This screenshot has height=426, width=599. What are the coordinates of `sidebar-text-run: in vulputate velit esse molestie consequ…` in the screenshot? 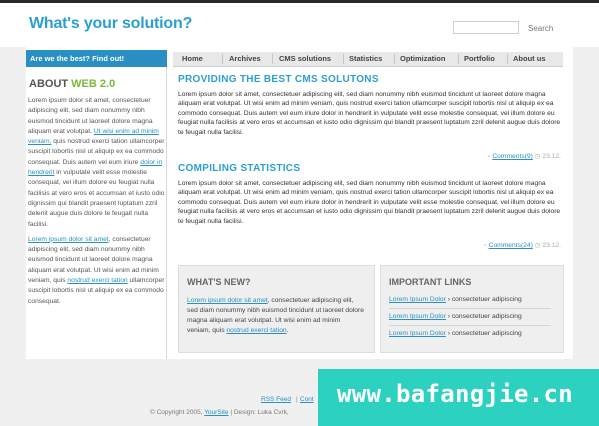 It's located at (96, 198).